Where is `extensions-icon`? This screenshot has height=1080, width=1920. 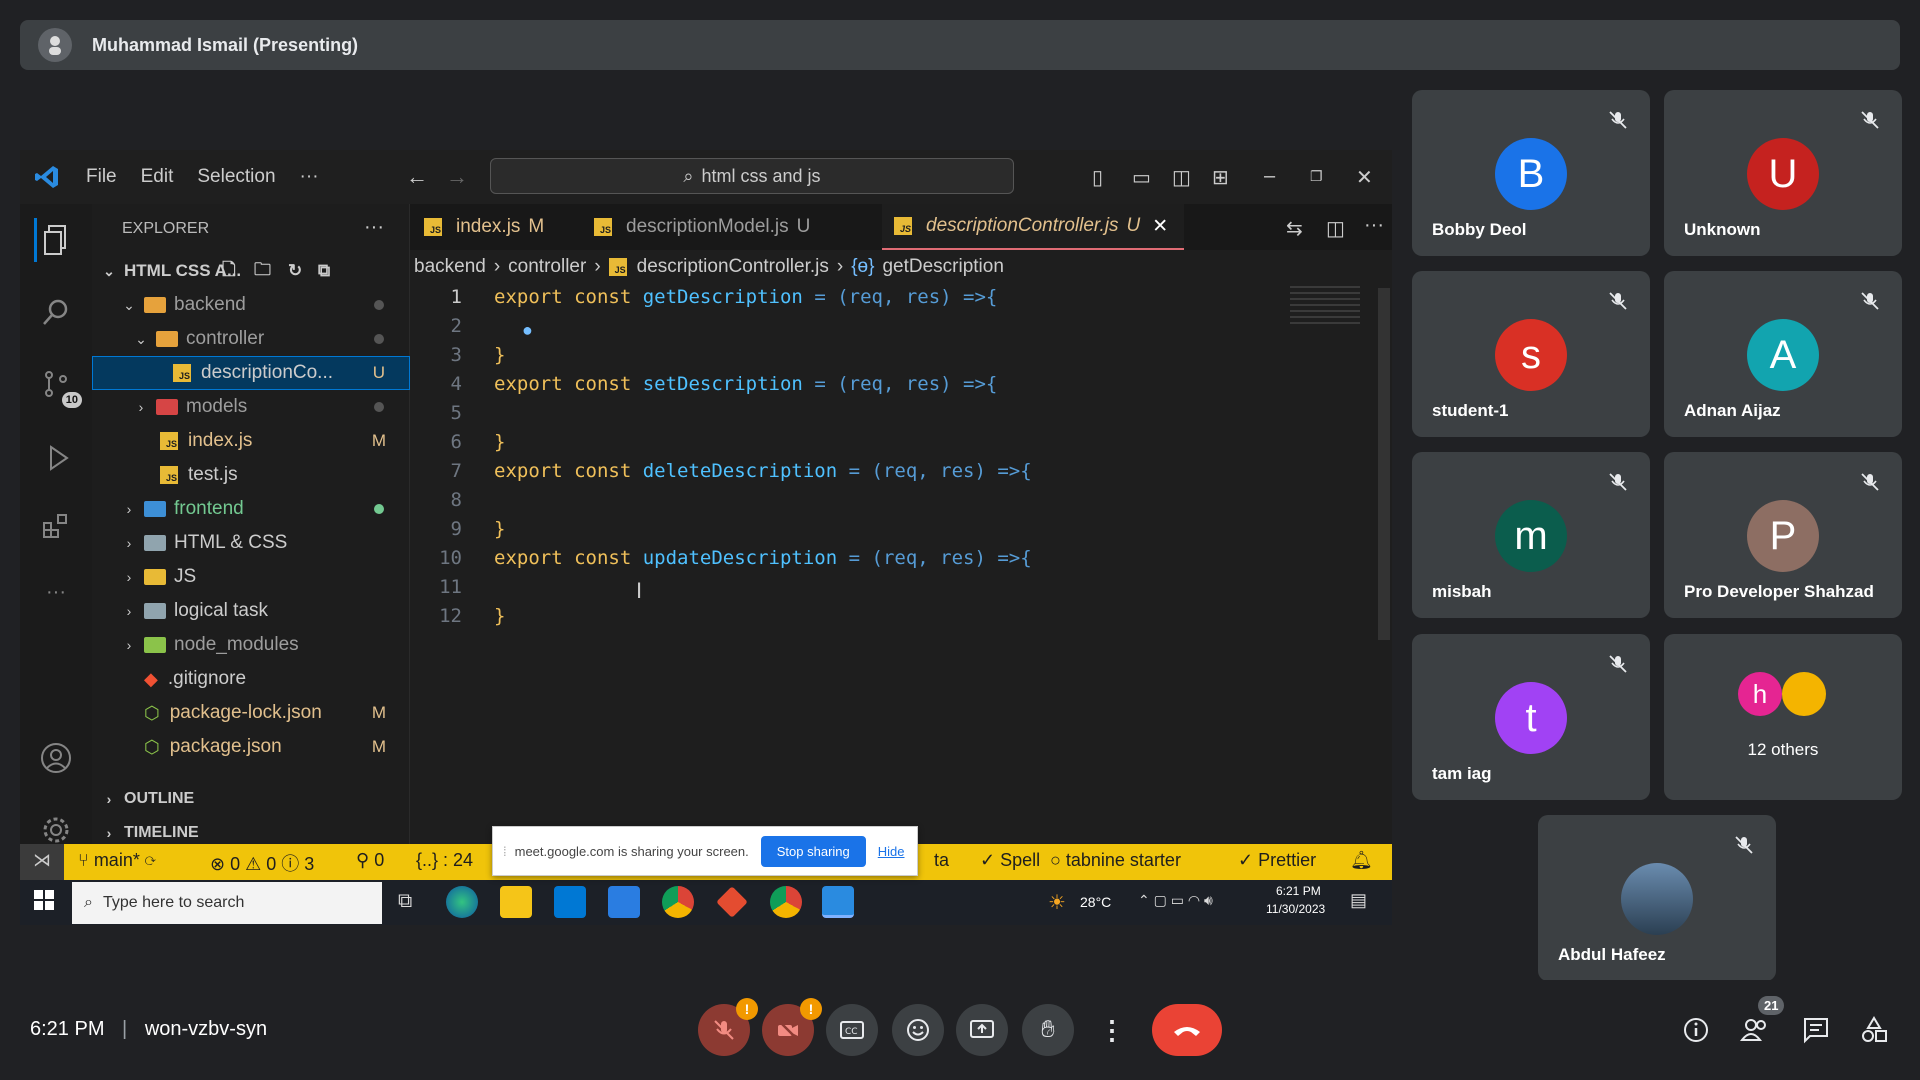 extensions-icon is located at coordinates (56, 526).